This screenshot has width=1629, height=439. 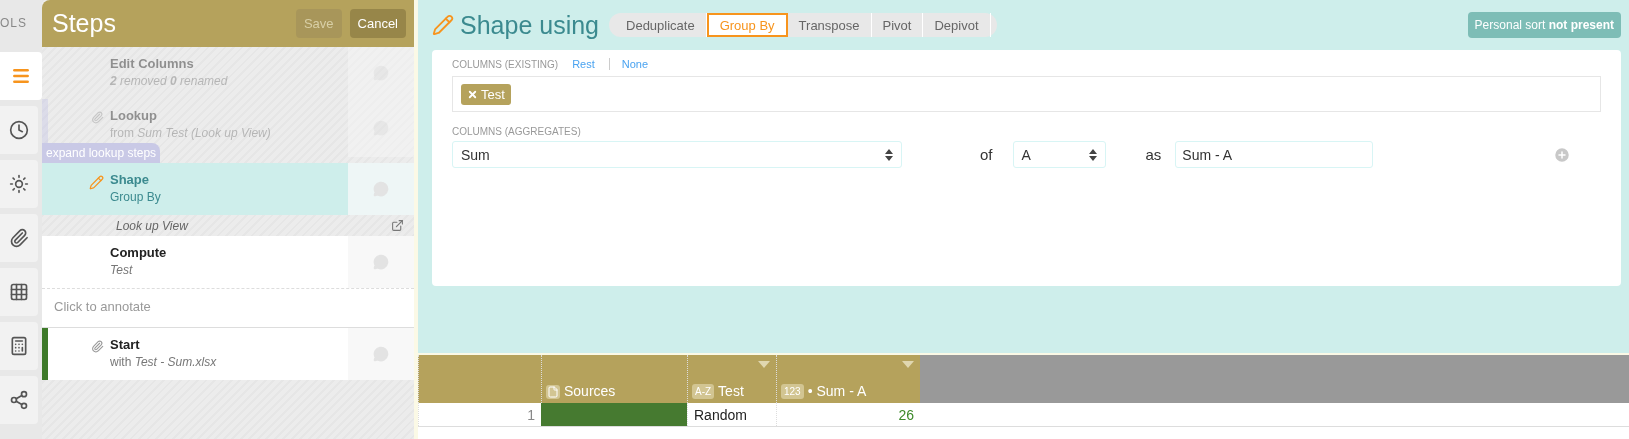 I want to click on table-cell: 26, so click(x=848, y=414).